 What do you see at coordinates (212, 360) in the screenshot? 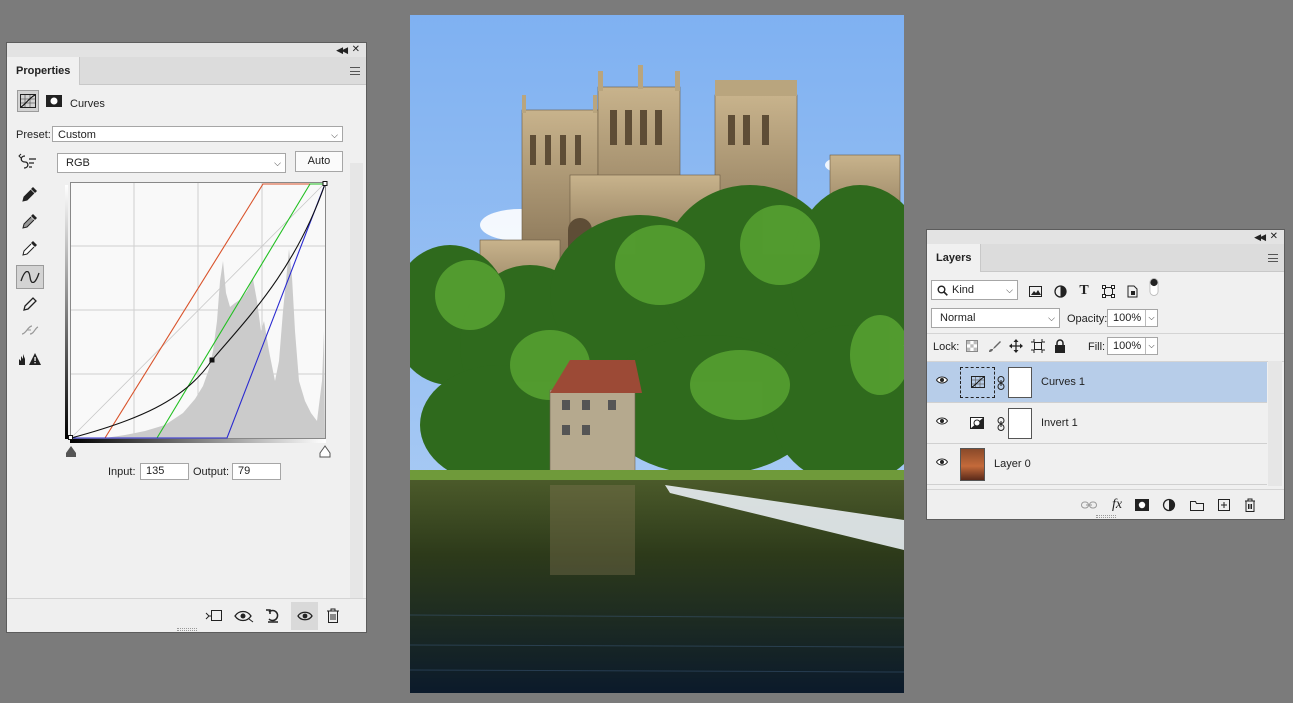
I see `curve-control-point` at bounding box center [212, 360].